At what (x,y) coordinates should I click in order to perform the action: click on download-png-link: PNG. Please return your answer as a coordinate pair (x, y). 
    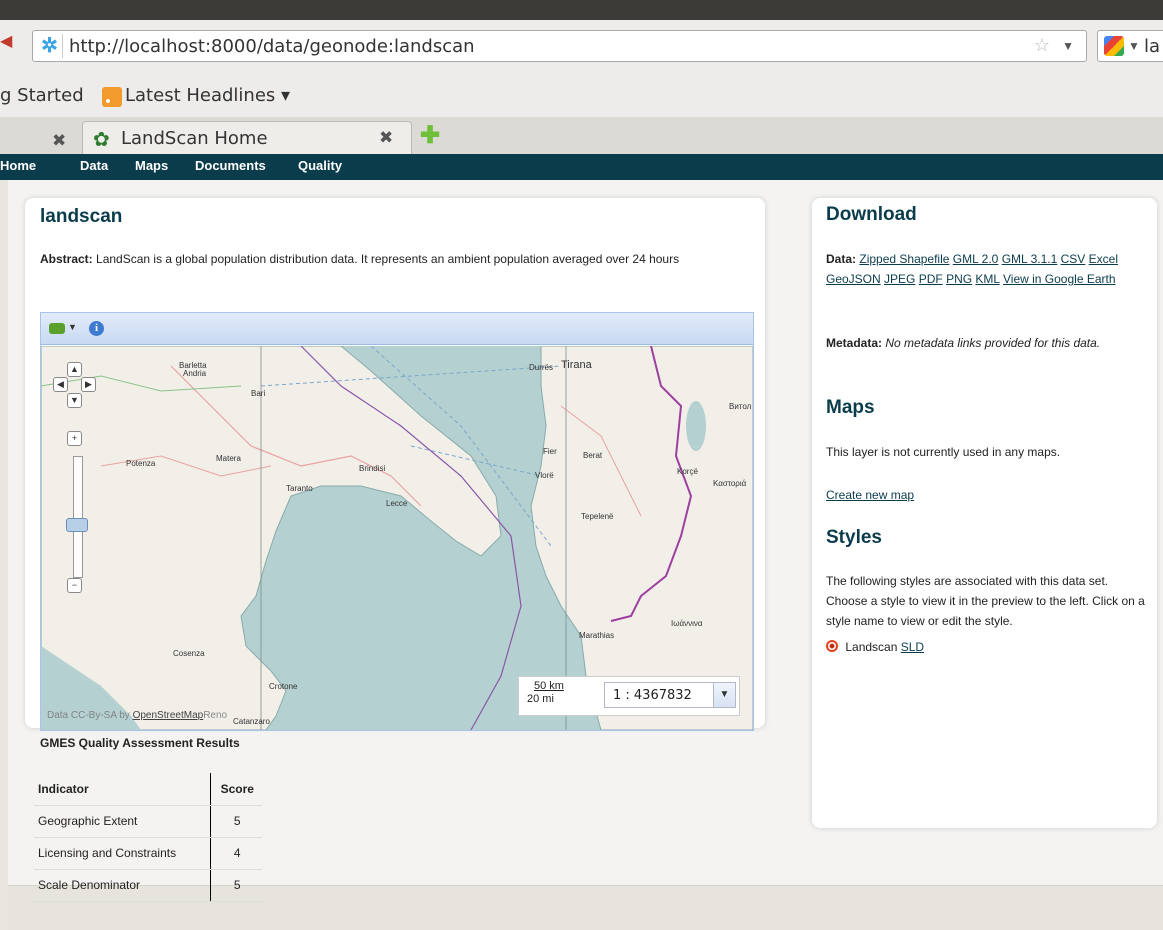
    Looking at the image, I should click on (959, 279).